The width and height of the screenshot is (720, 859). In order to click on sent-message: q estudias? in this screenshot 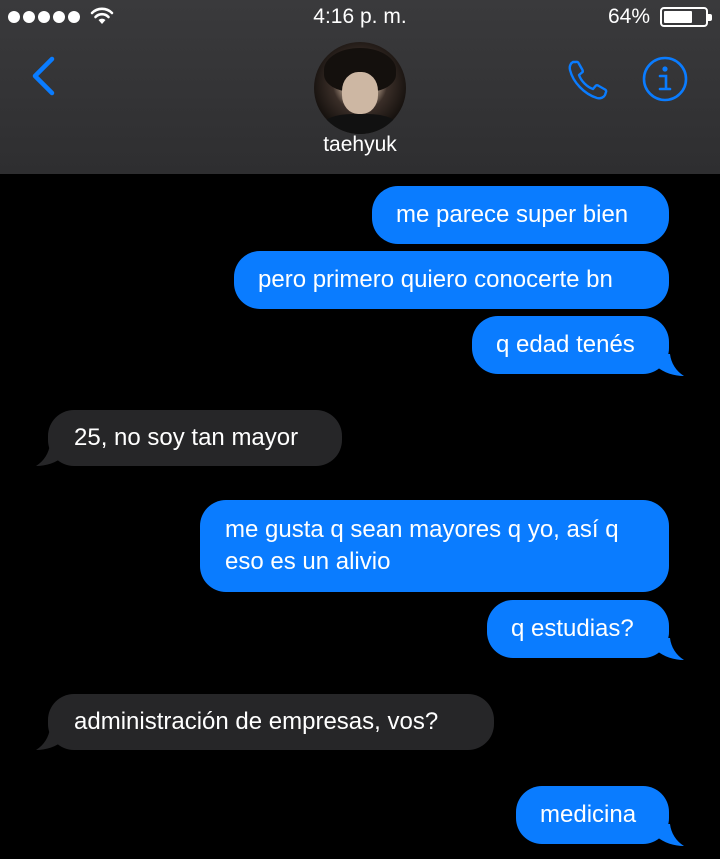, I will do `click(578, 629)`.